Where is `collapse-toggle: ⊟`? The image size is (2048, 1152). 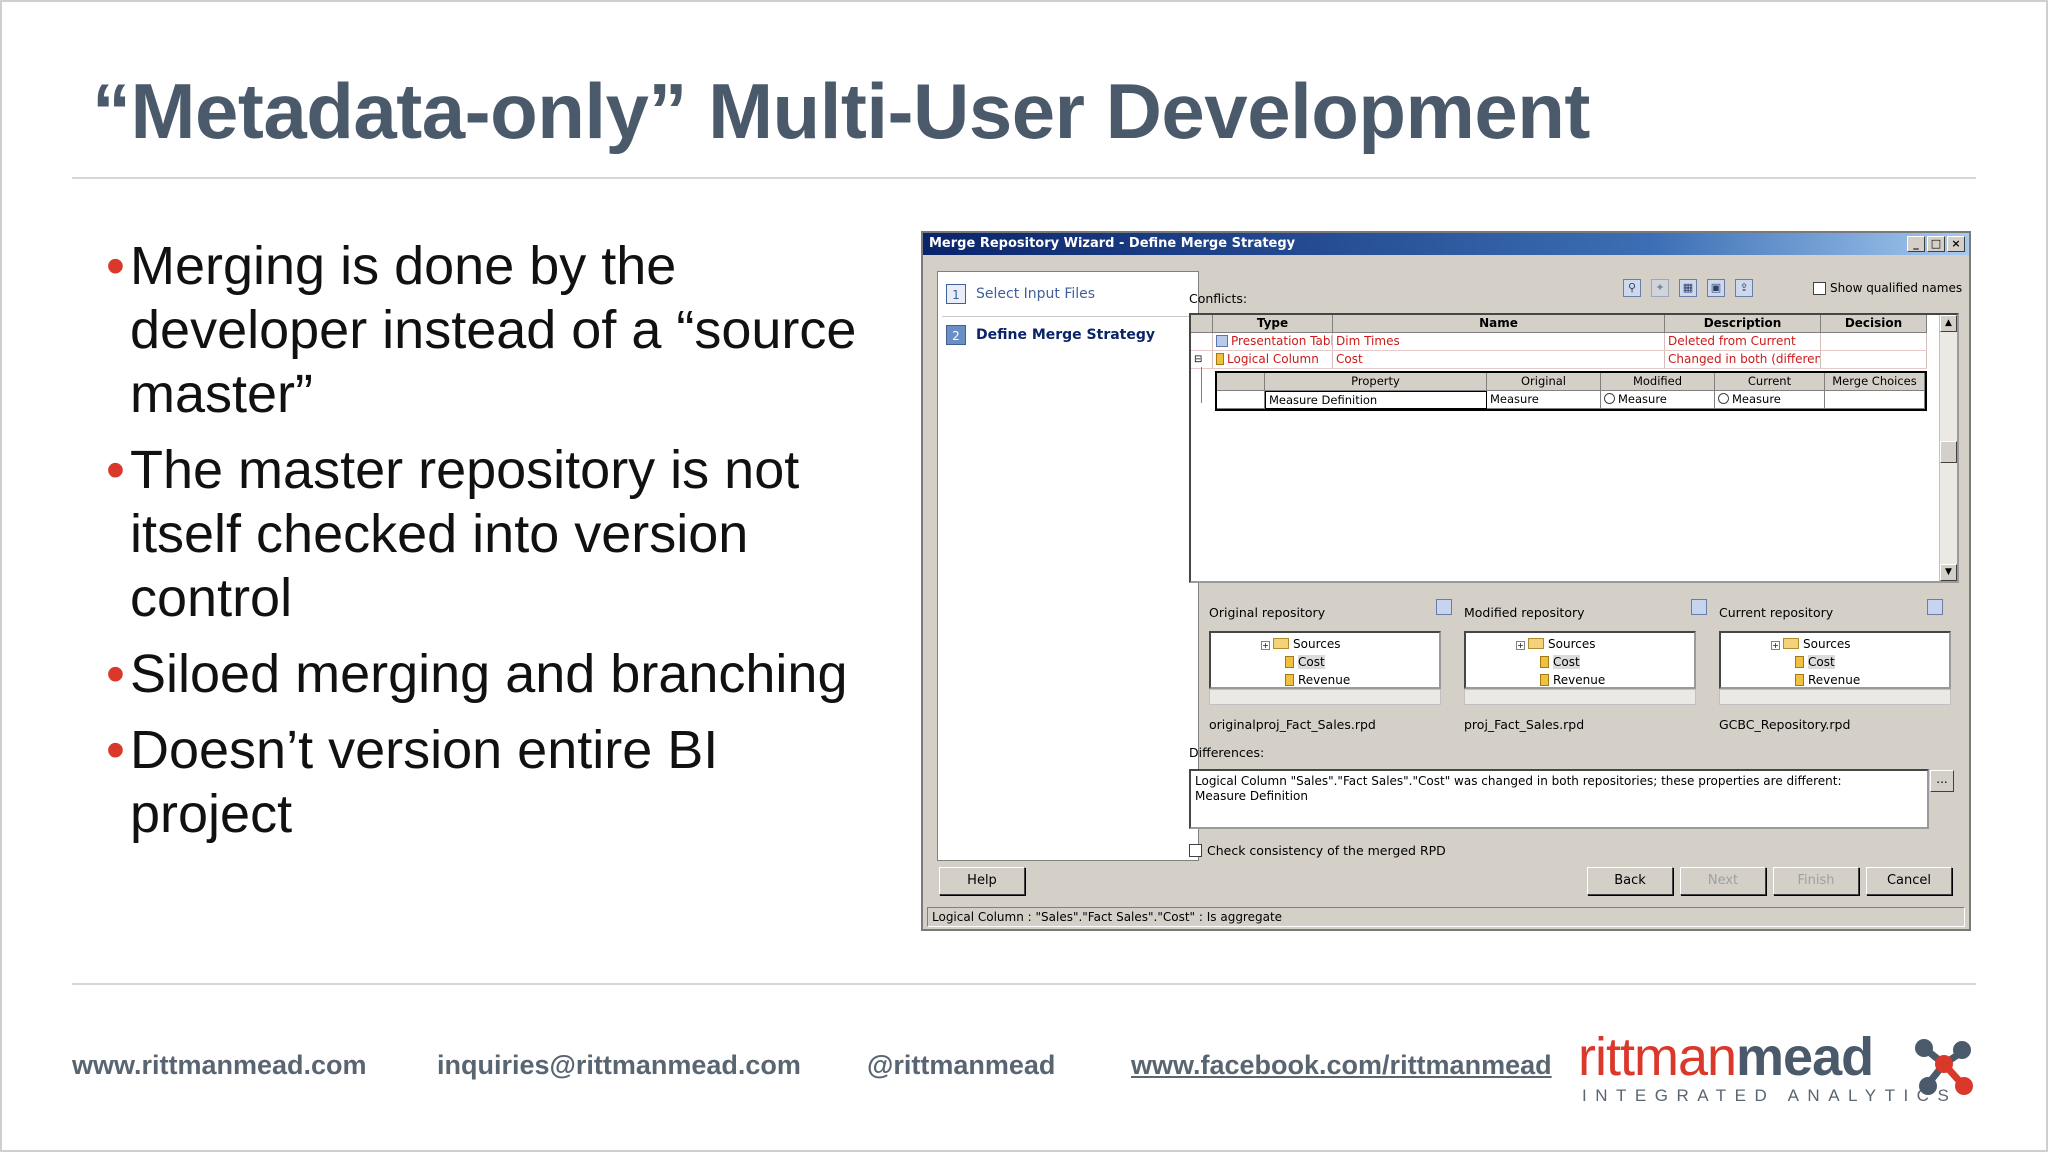
collapse-toggle: ⊟ is located at coordinates (1202, 359).